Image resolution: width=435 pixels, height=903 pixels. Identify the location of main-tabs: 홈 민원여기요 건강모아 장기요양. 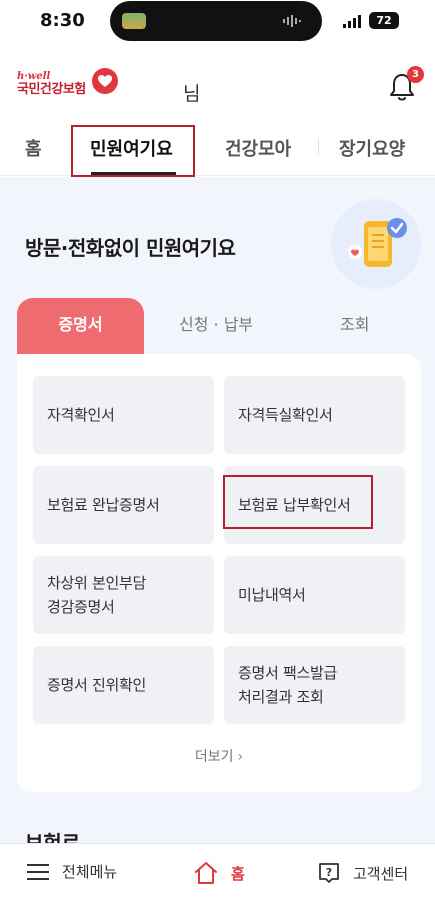
(217, 148).